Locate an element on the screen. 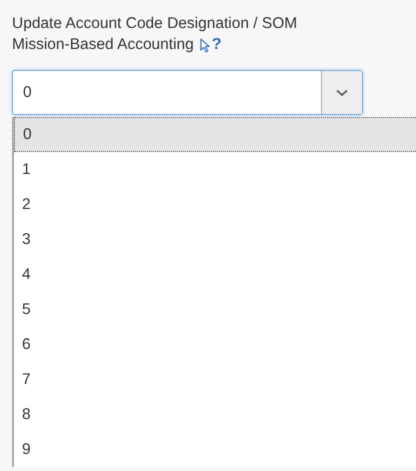 This screenshot has height=471, width=416. dropdown-option: 5 is located at coordinates (215, 309).